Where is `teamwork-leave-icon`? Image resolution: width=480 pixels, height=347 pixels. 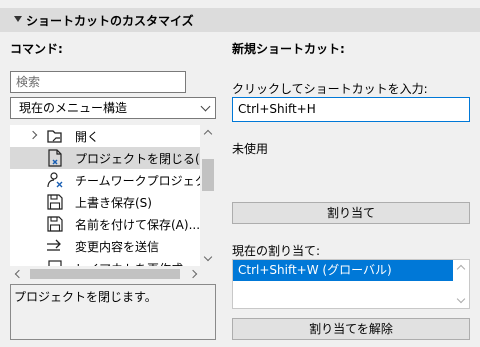
teamwork-leave-icon is located at coordinates (55, 180).